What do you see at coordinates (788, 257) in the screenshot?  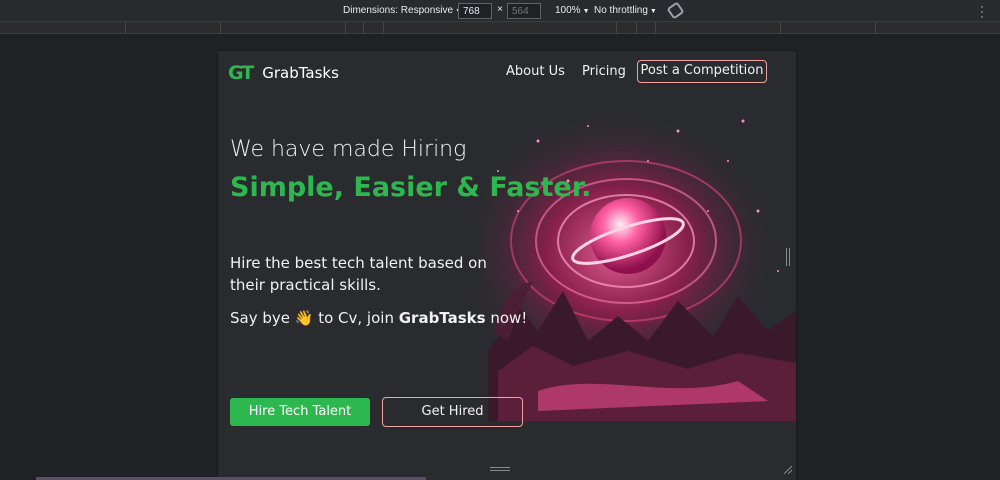 I see `resize-handle-right` at bounding box center [788, 257].